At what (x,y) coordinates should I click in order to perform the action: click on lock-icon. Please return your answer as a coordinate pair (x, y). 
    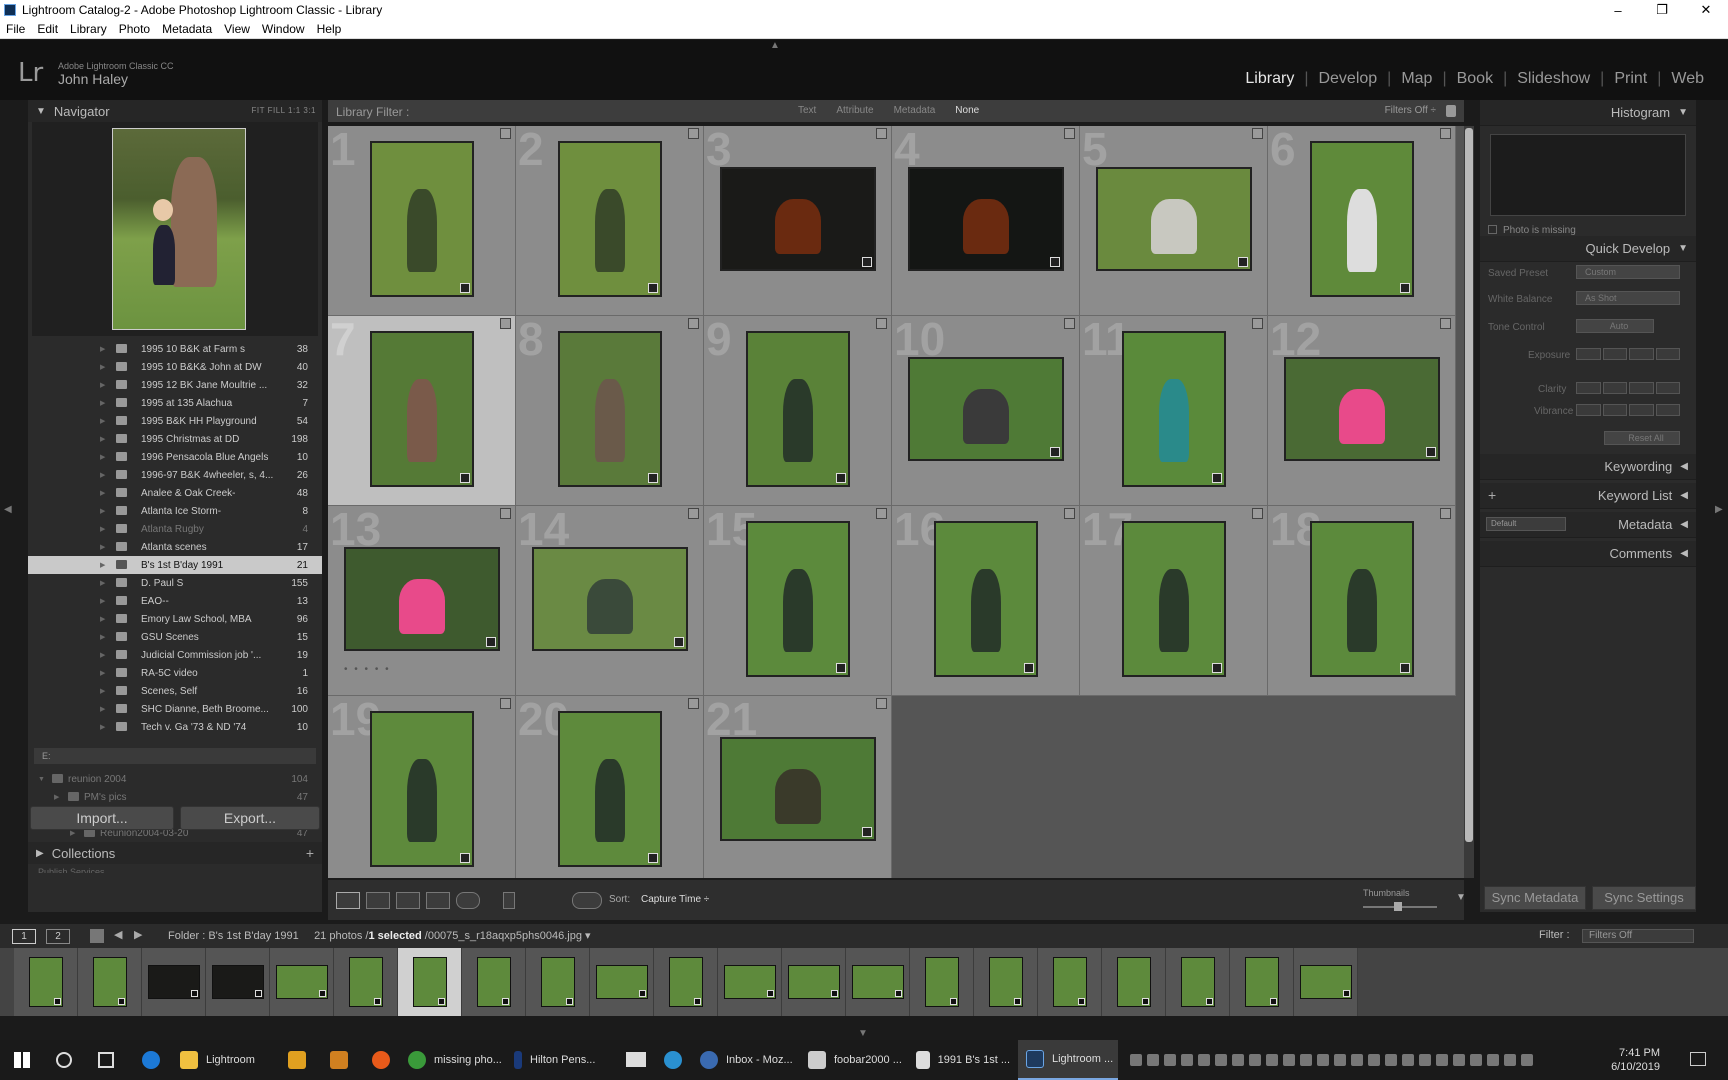
    Looking at the image, I should click on (1451, 111).